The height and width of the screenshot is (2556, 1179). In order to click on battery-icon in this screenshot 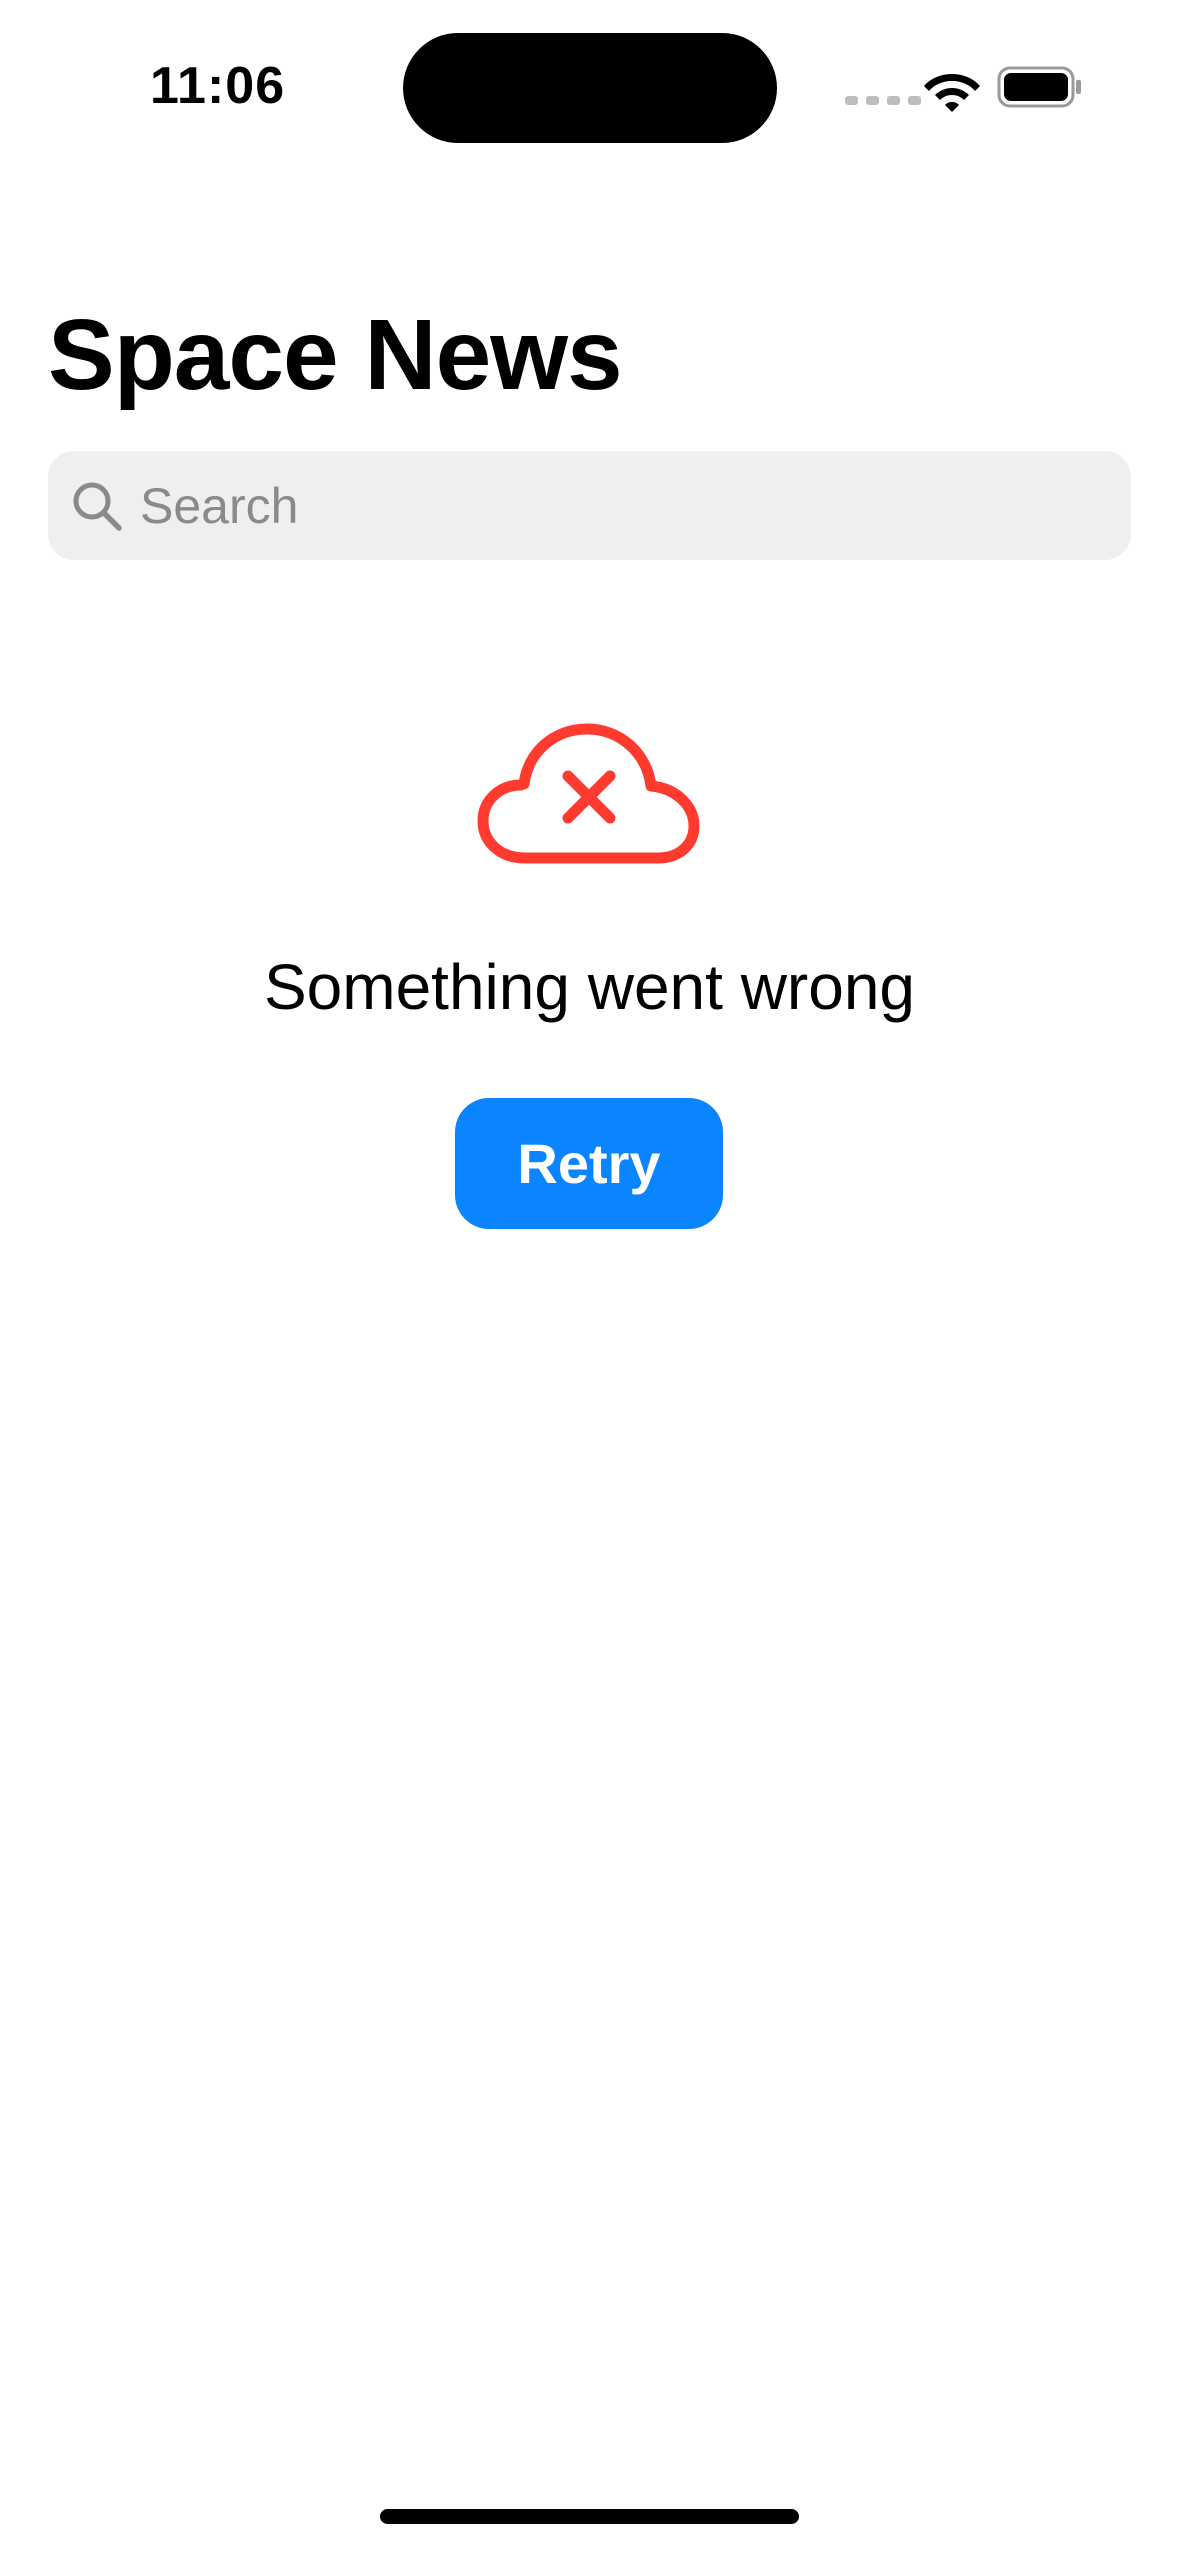, I will do `click(1039, 87)`.